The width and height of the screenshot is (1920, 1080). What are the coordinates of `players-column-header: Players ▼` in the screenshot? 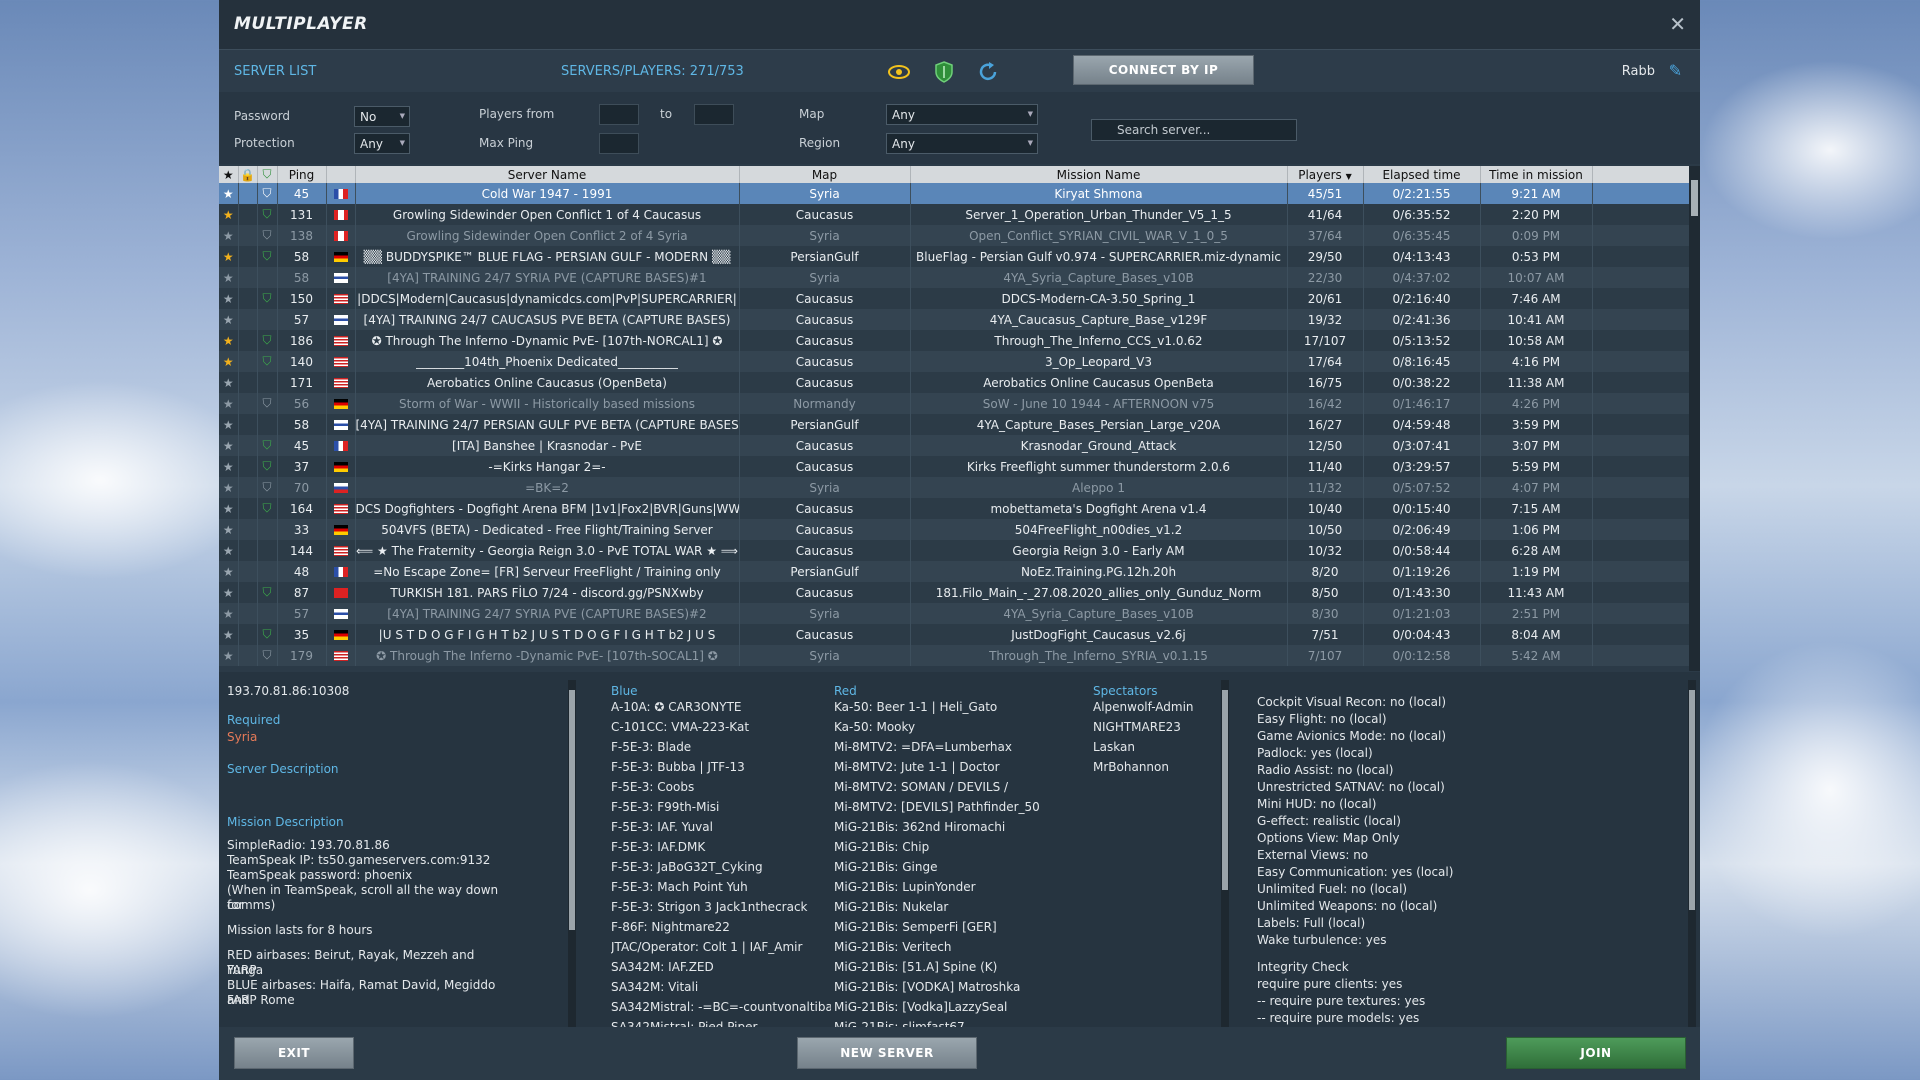 It's located at (1325, 174).